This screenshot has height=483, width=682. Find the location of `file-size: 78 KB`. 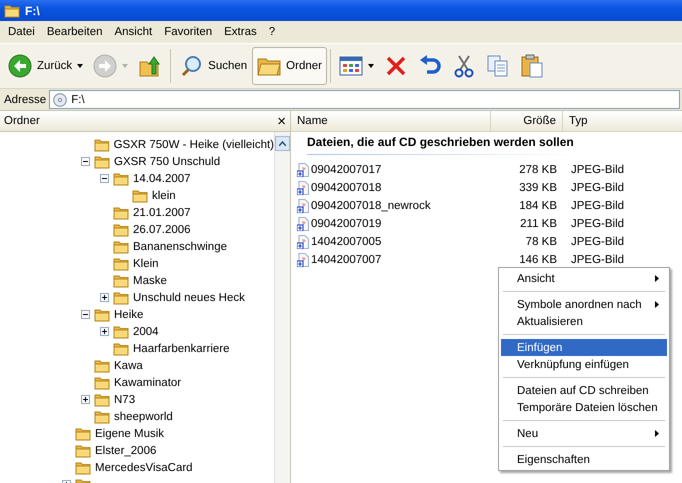

file-size: 78 KB is located at coordinates (541, 242).